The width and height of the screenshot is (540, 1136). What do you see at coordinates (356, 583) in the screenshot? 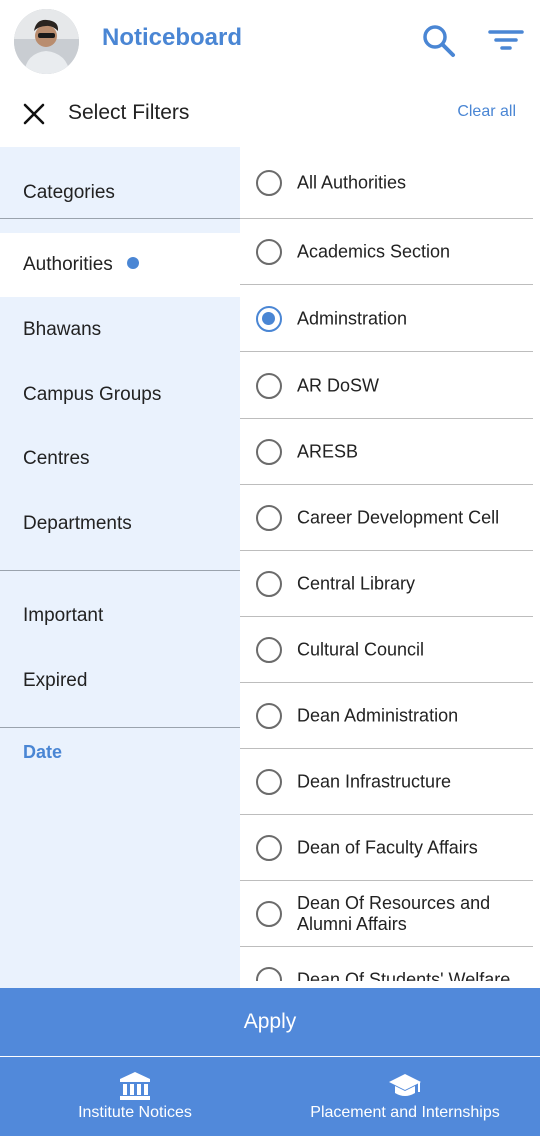
I see `option-label: Central Library` at bounding box center [356, 583].